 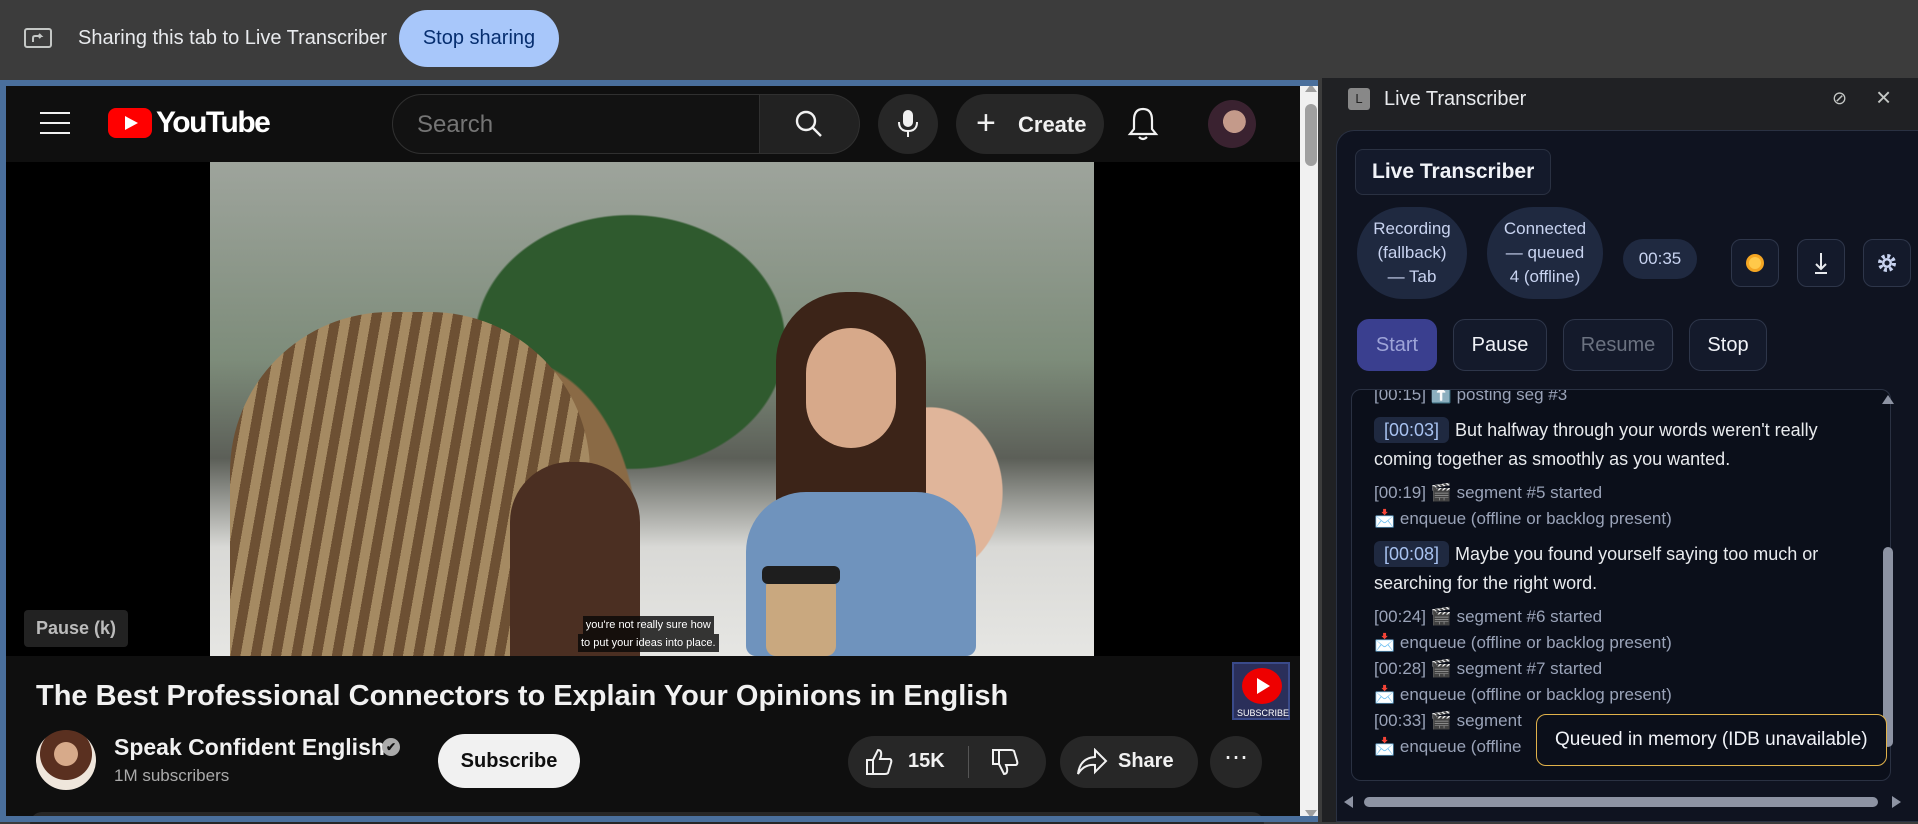 I want to click on recording-status-badge: Recording (fallback) — Tab, so click(x=1412, y=253).